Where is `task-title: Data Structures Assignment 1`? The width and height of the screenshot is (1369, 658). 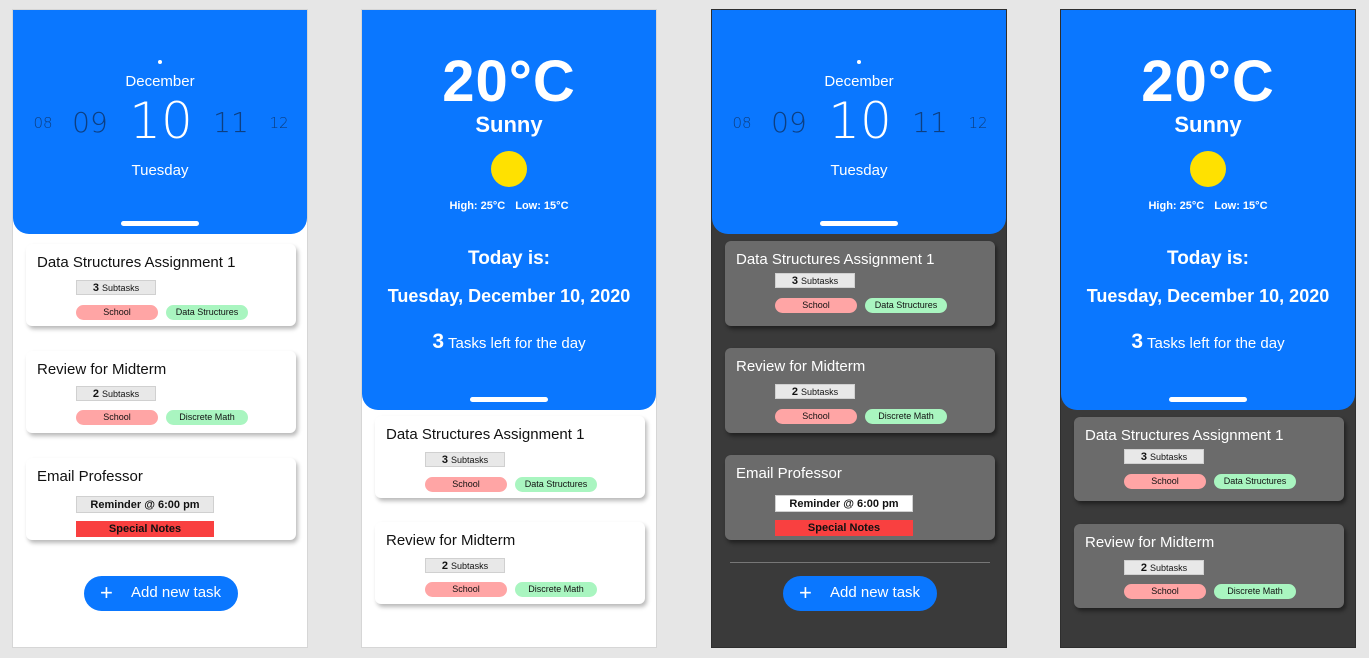 task-title: Data Structures Assignment 1 is located at coordinates (835, 259).